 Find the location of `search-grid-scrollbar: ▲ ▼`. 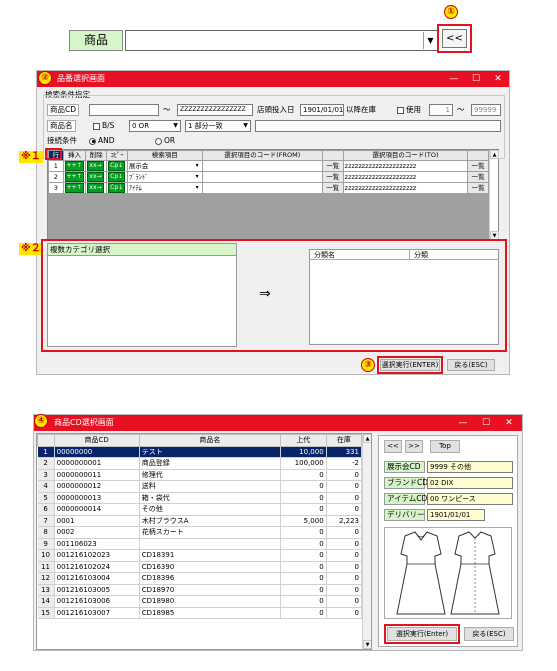

search-grid-scrollbar: ▲ ▼ is located at coordinates (494, 195).